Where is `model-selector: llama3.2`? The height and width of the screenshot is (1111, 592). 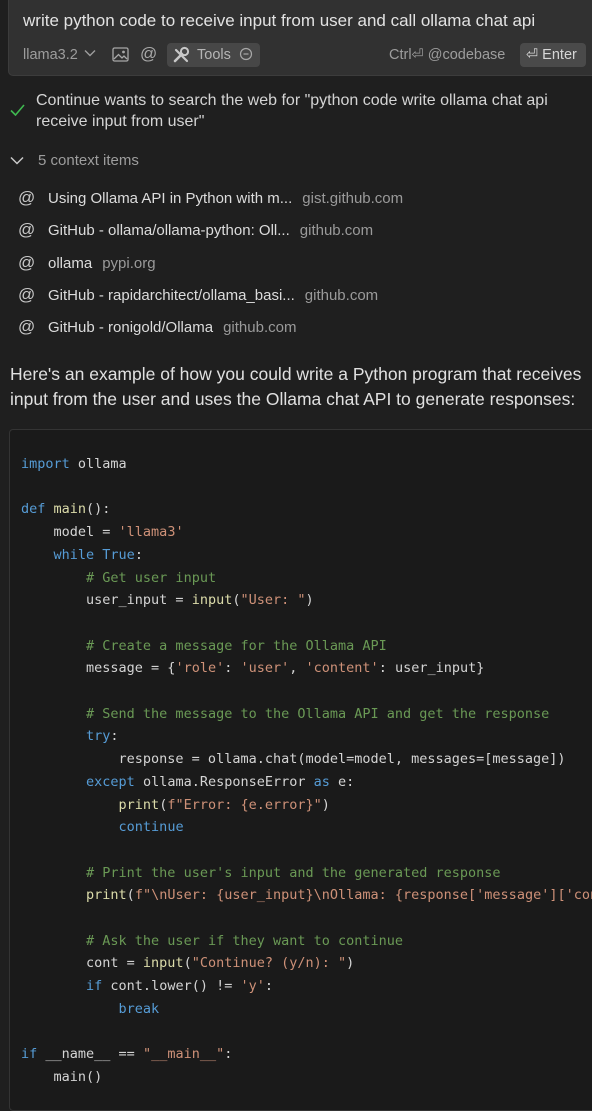 model-selector: llama3.2 is located at coordinates (50, 55).